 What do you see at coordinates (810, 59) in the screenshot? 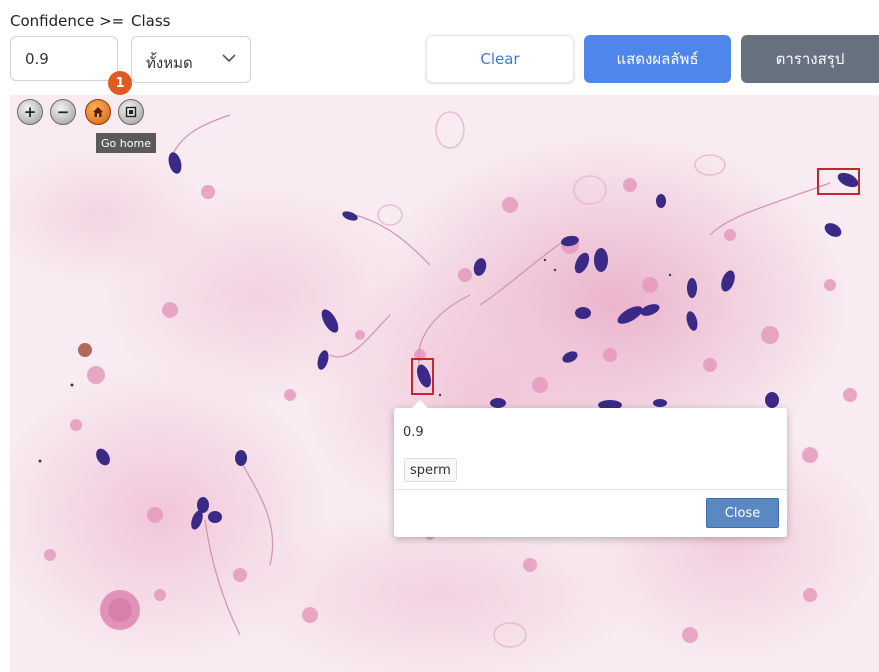
I see `summary-table-button: ตารางสรุป` at bounding box center [810, 59].